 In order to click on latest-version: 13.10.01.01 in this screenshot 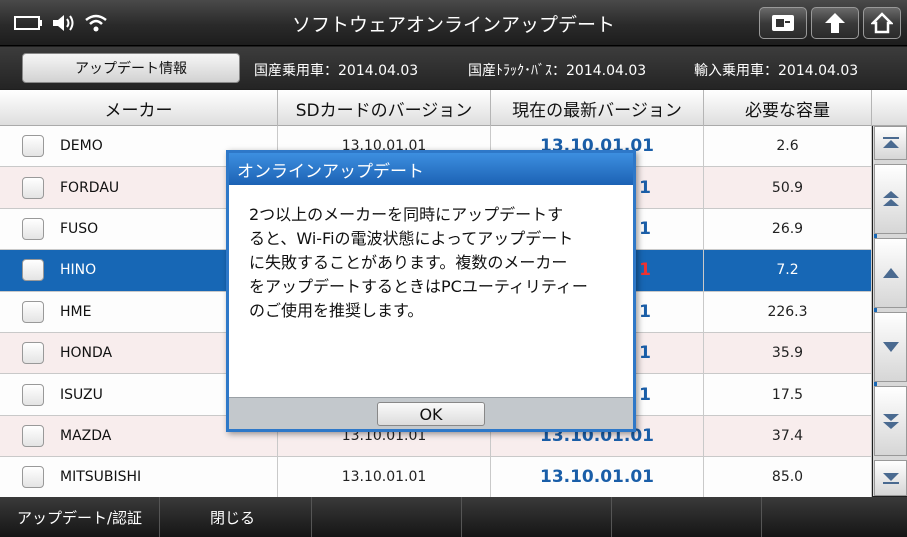, I will do `click(597, 477)`.